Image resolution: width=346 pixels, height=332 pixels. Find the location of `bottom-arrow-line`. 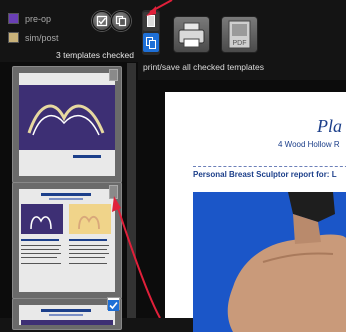

bottom-arrow-line is located at coordinates (138, 261).